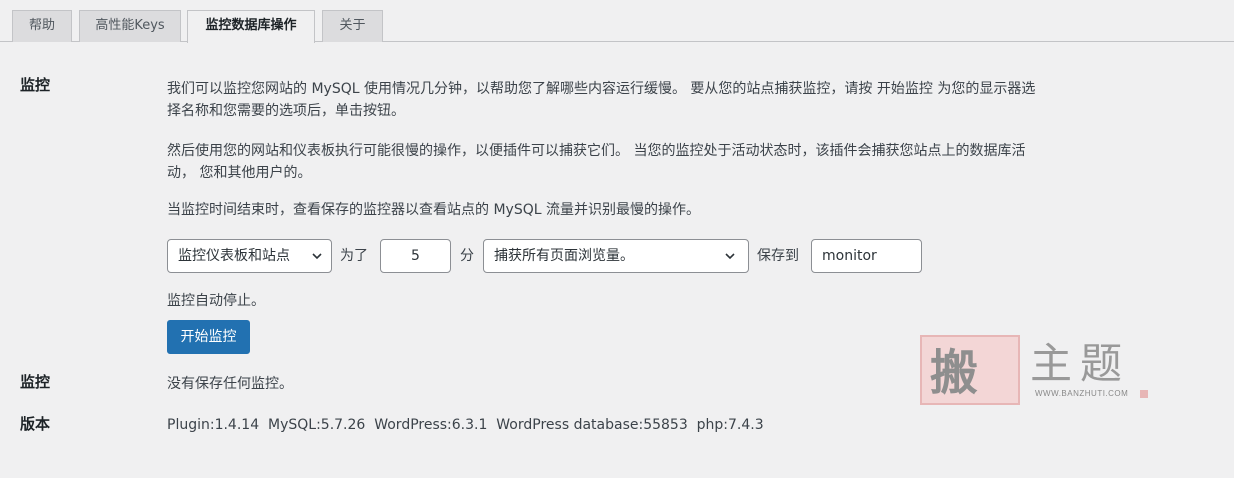 The width and height of the screenshot is (1234, 478). Describe the element at coordinates (415, 256) in the screenshot. I see `duration-input: 5` at that location.